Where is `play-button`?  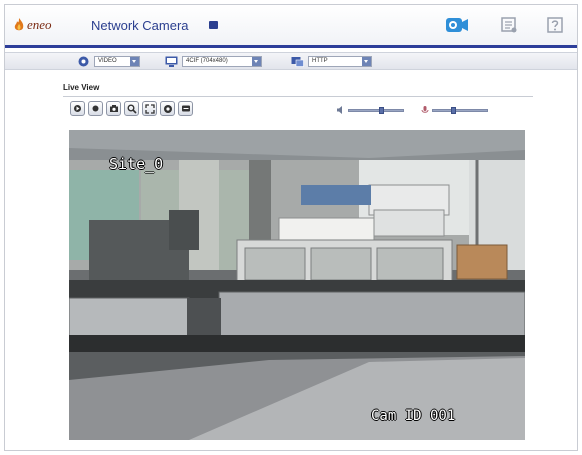 play-button is located at coordinates (77, 108).